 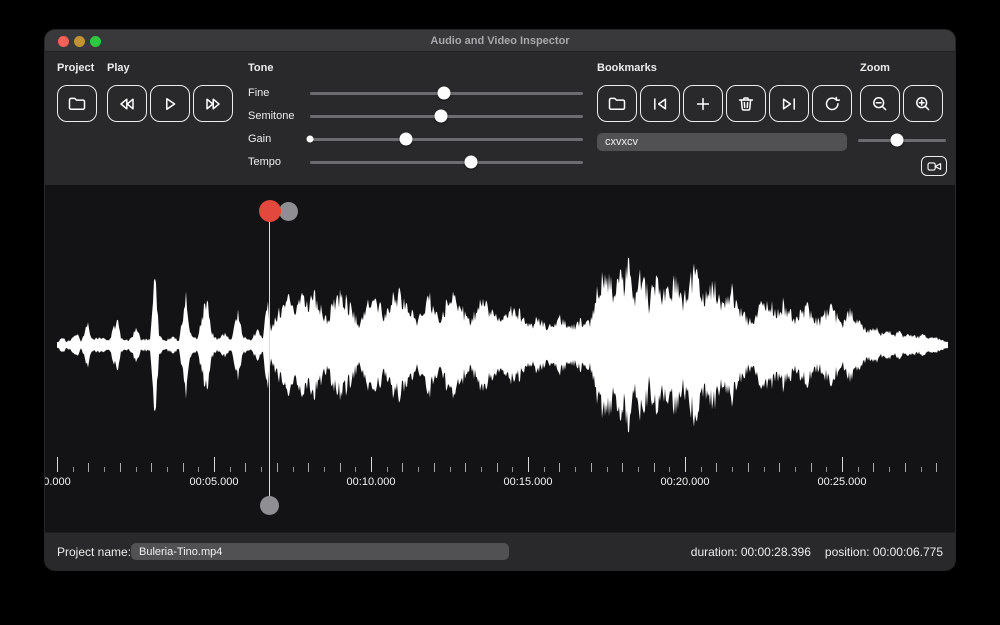 I want to click on play-button, so click(x=170, y=103).